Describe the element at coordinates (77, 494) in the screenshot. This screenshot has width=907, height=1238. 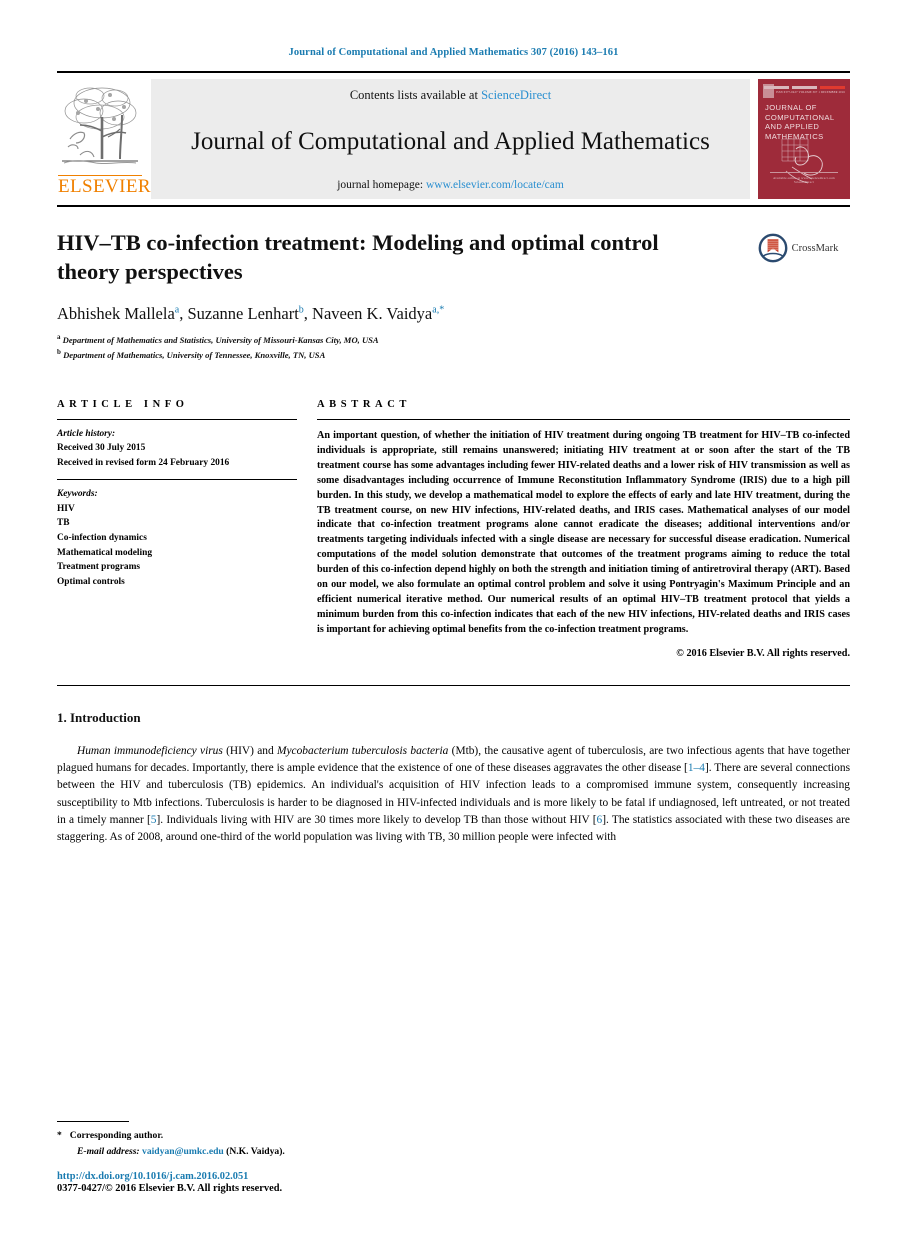
I see `keywords-label: Keywords:` at that location.